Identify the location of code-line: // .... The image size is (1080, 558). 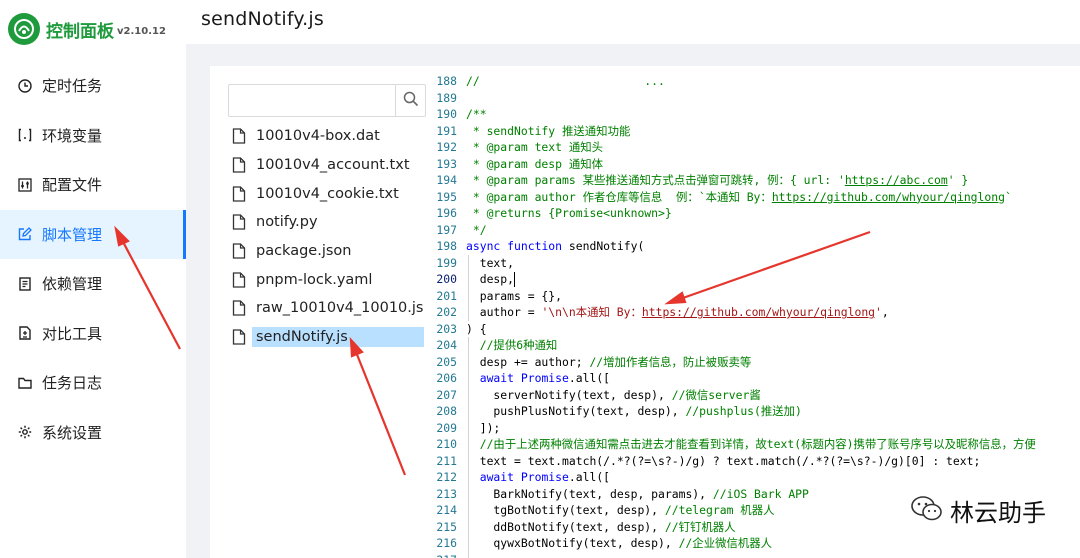
(607, 81).